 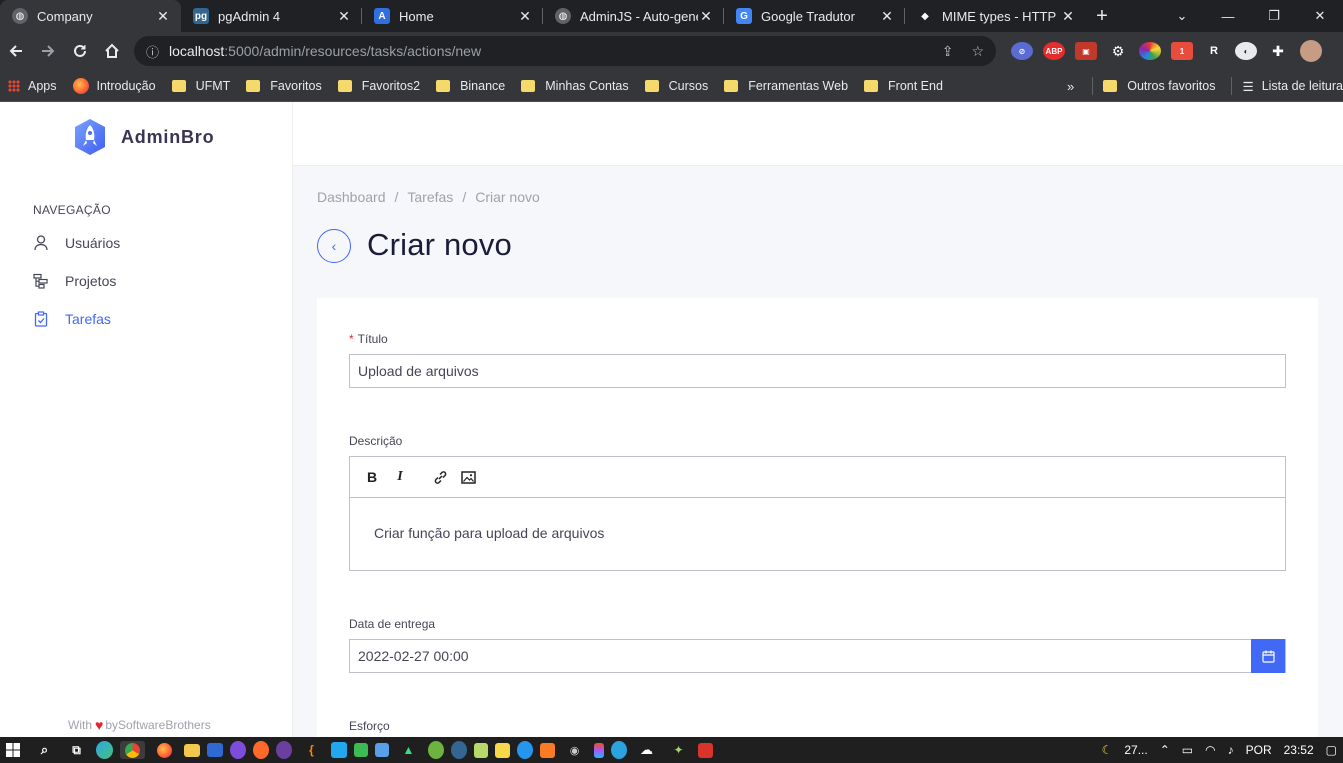 I want to click on bold-icon: B, so click(x=372, y=477).